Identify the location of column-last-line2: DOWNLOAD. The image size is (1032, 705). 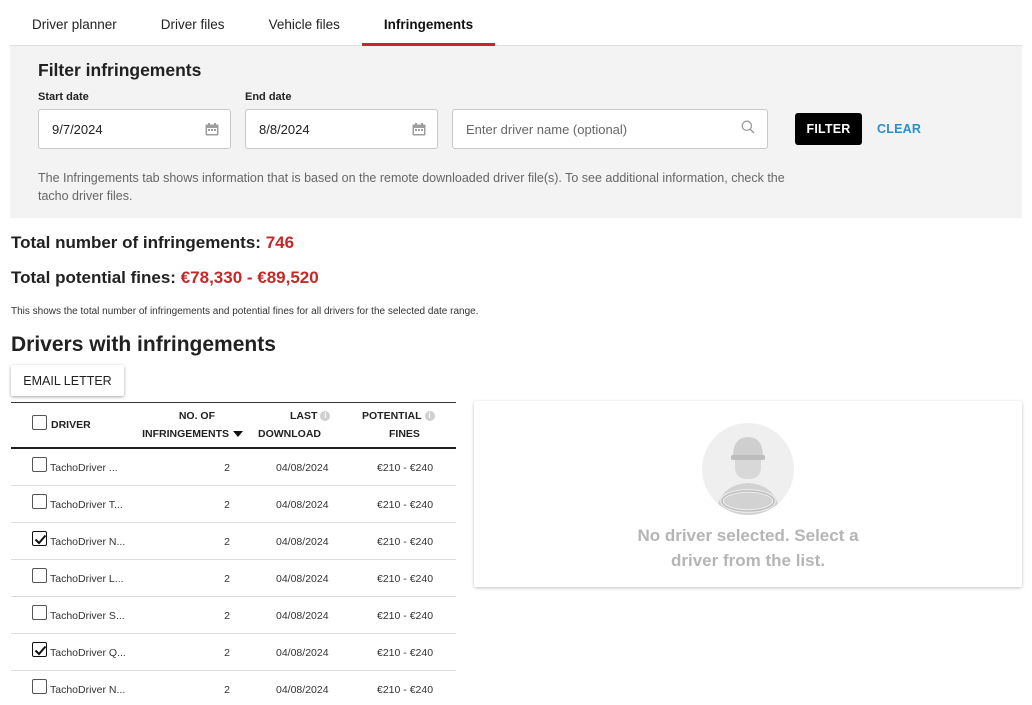
(289, 434).